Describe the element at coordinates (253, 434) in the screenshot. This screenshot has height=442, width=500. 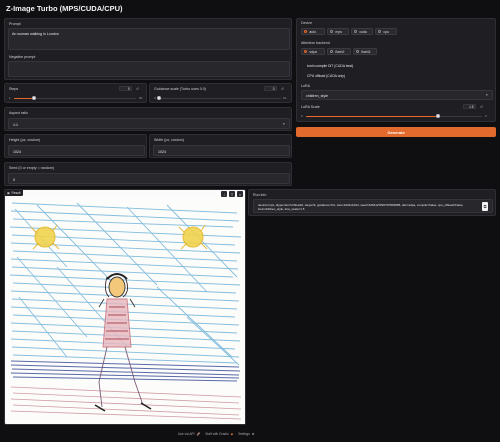
I see `gear-icon: ⚙` at that location.